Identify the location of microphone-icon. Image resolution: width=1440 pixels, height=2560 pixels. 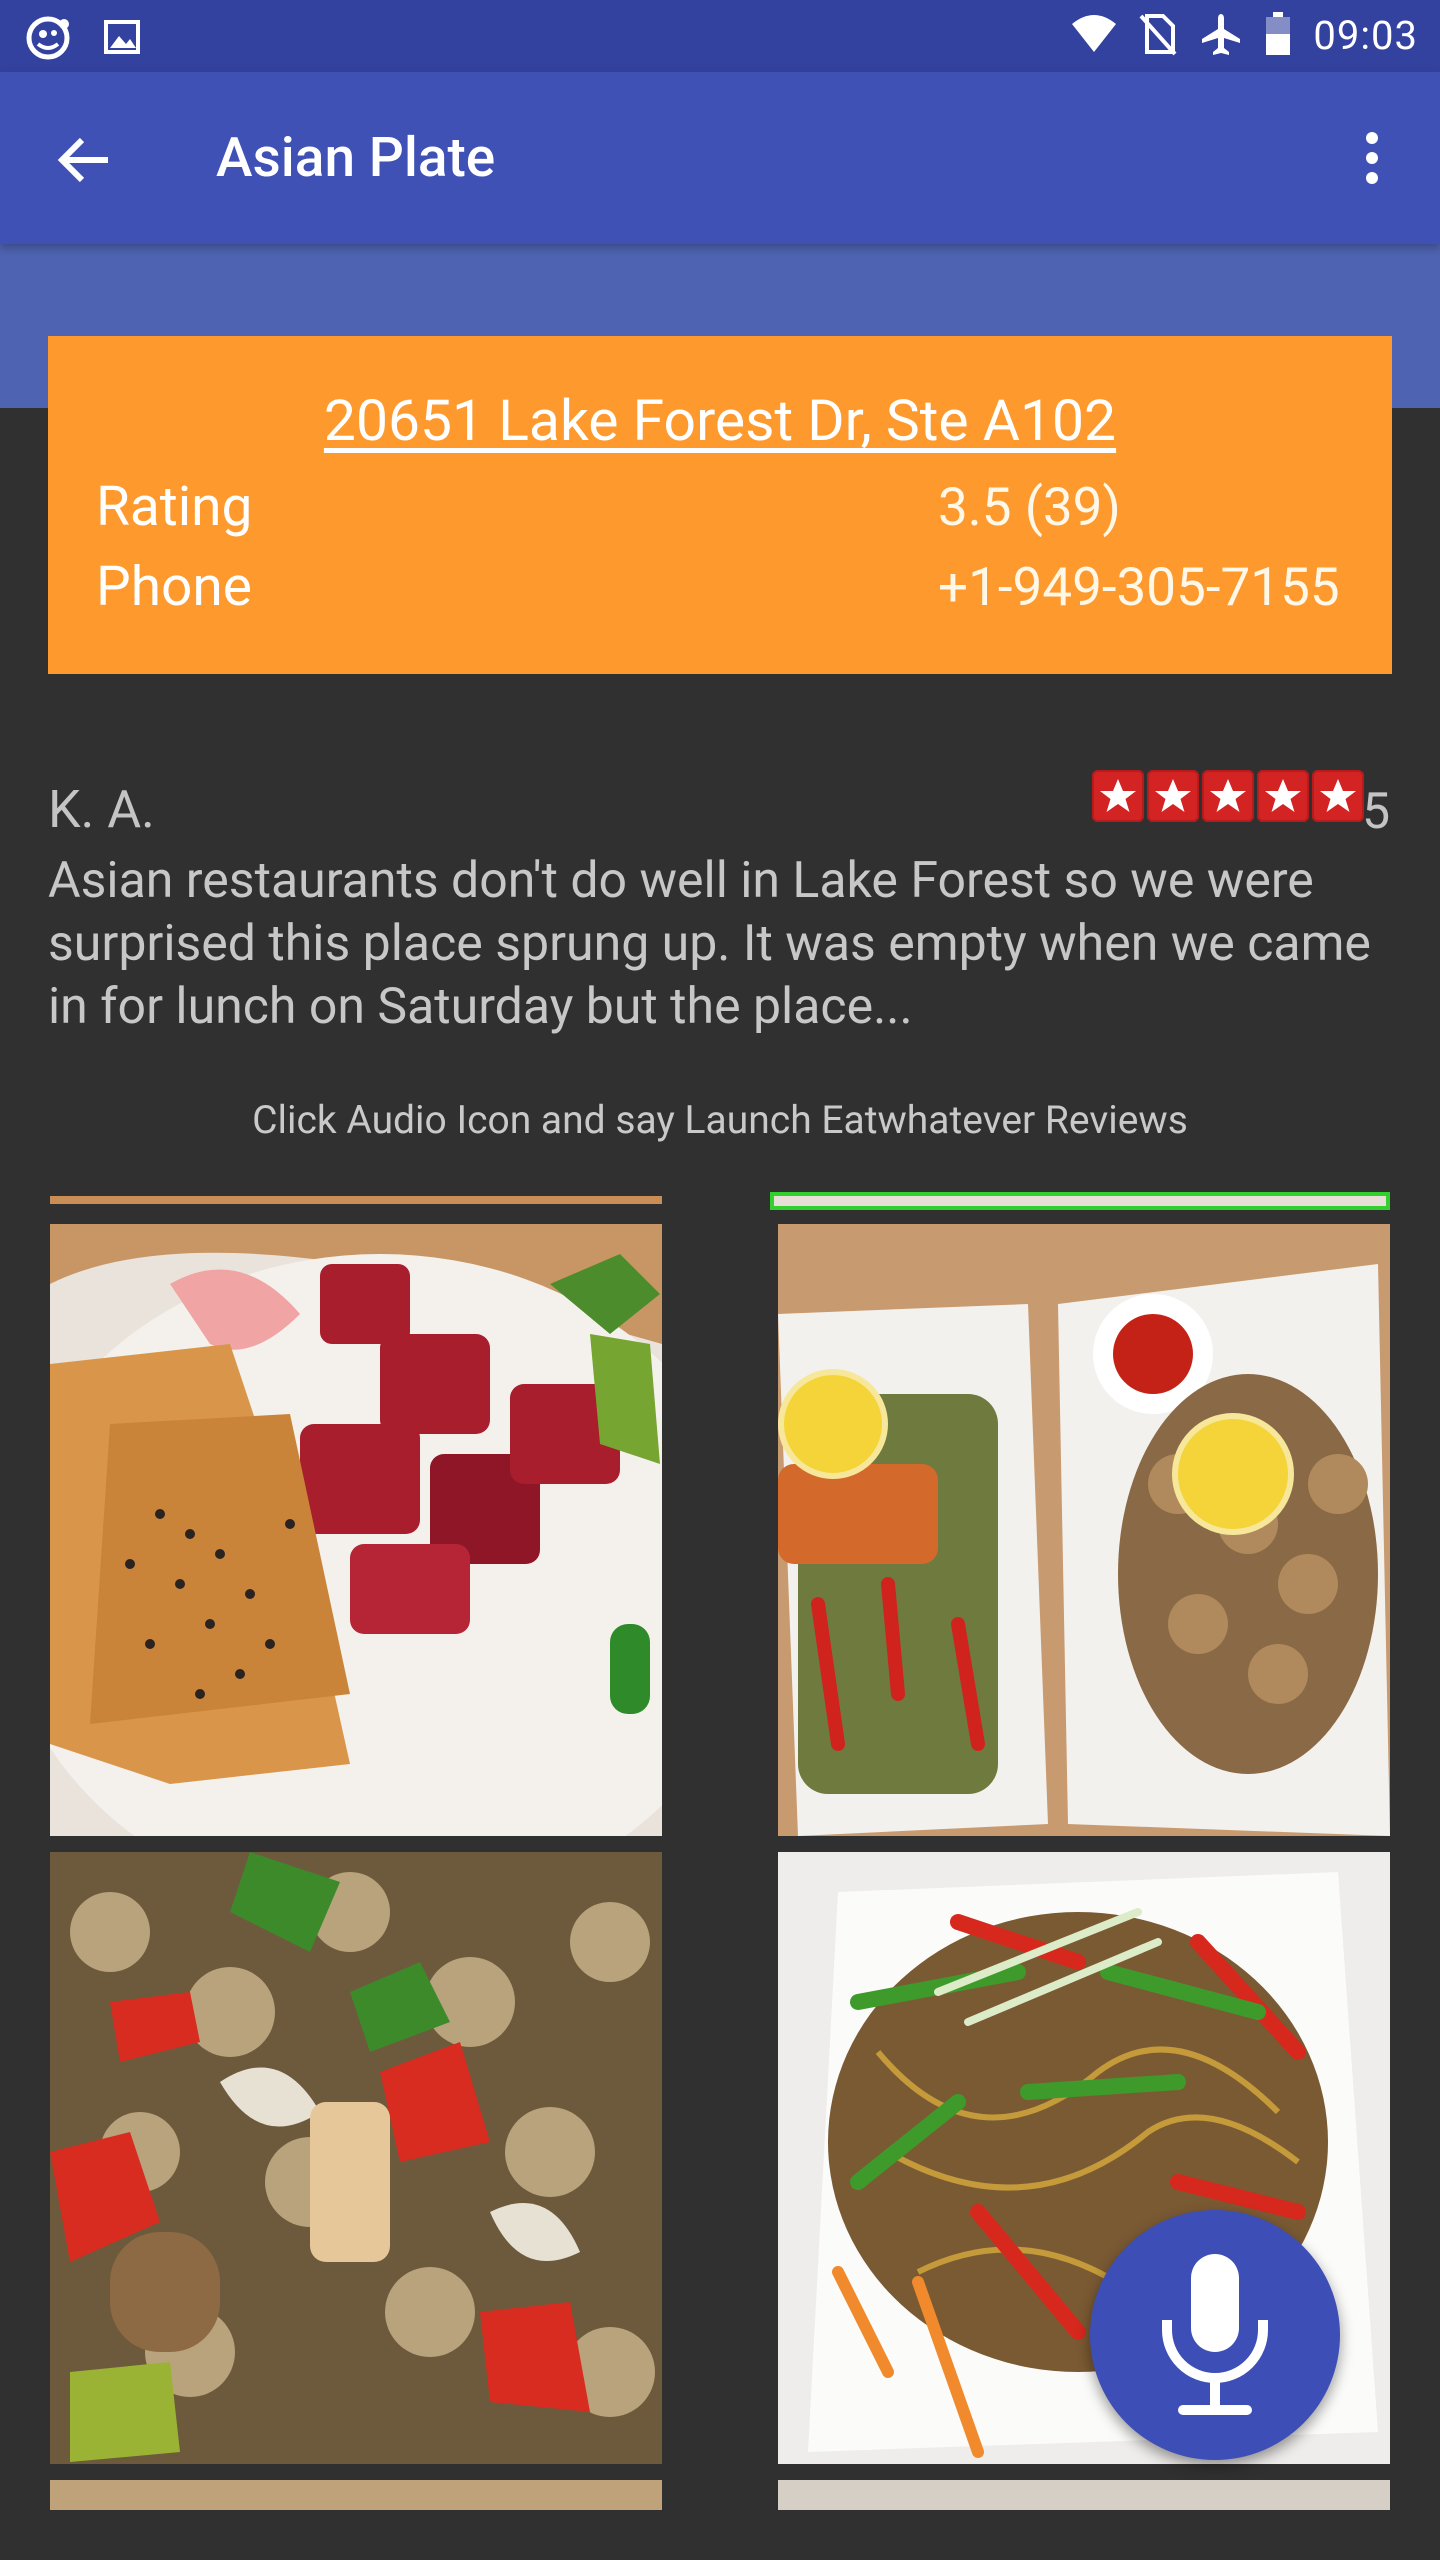
(1215, 2334).